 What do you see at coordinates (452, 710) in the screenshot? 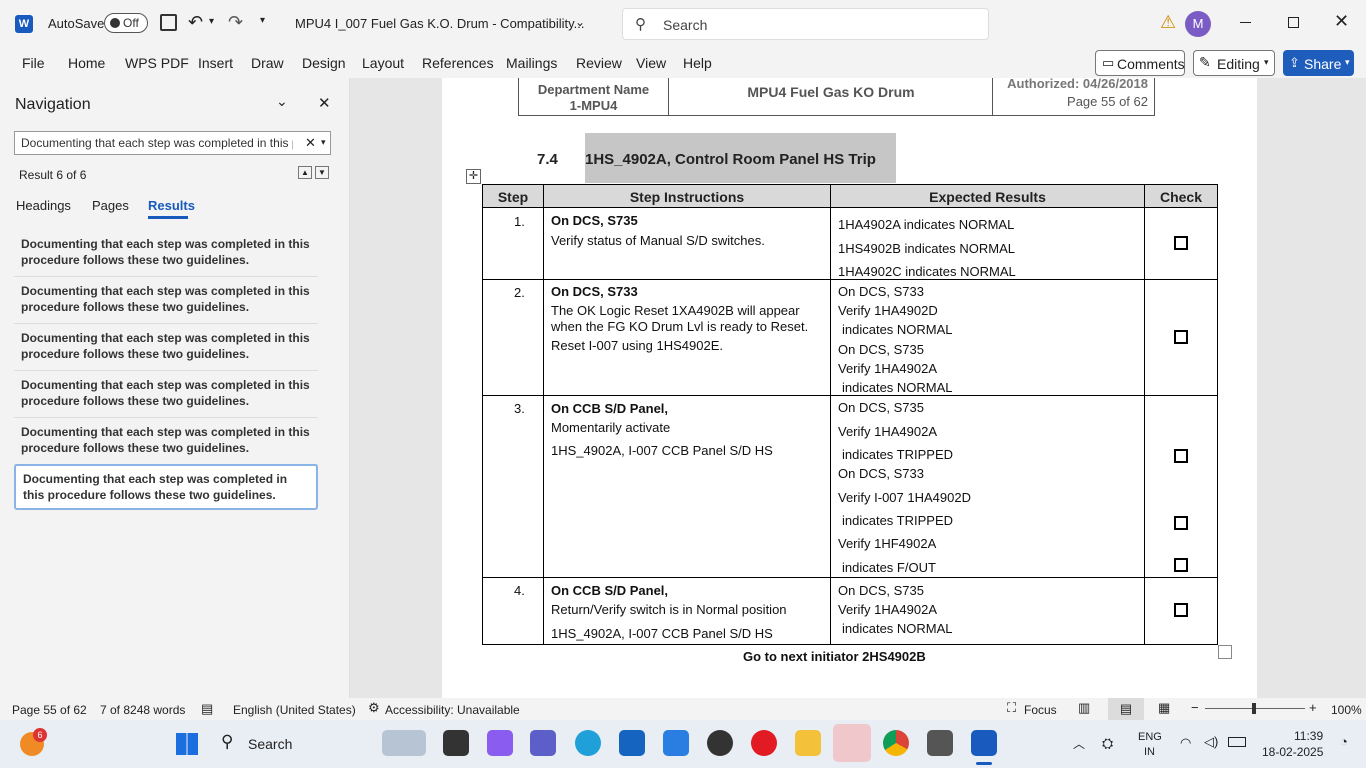
I see `status-accessibility: Accessibility: Unavailable` at bounding box center [452, 710].